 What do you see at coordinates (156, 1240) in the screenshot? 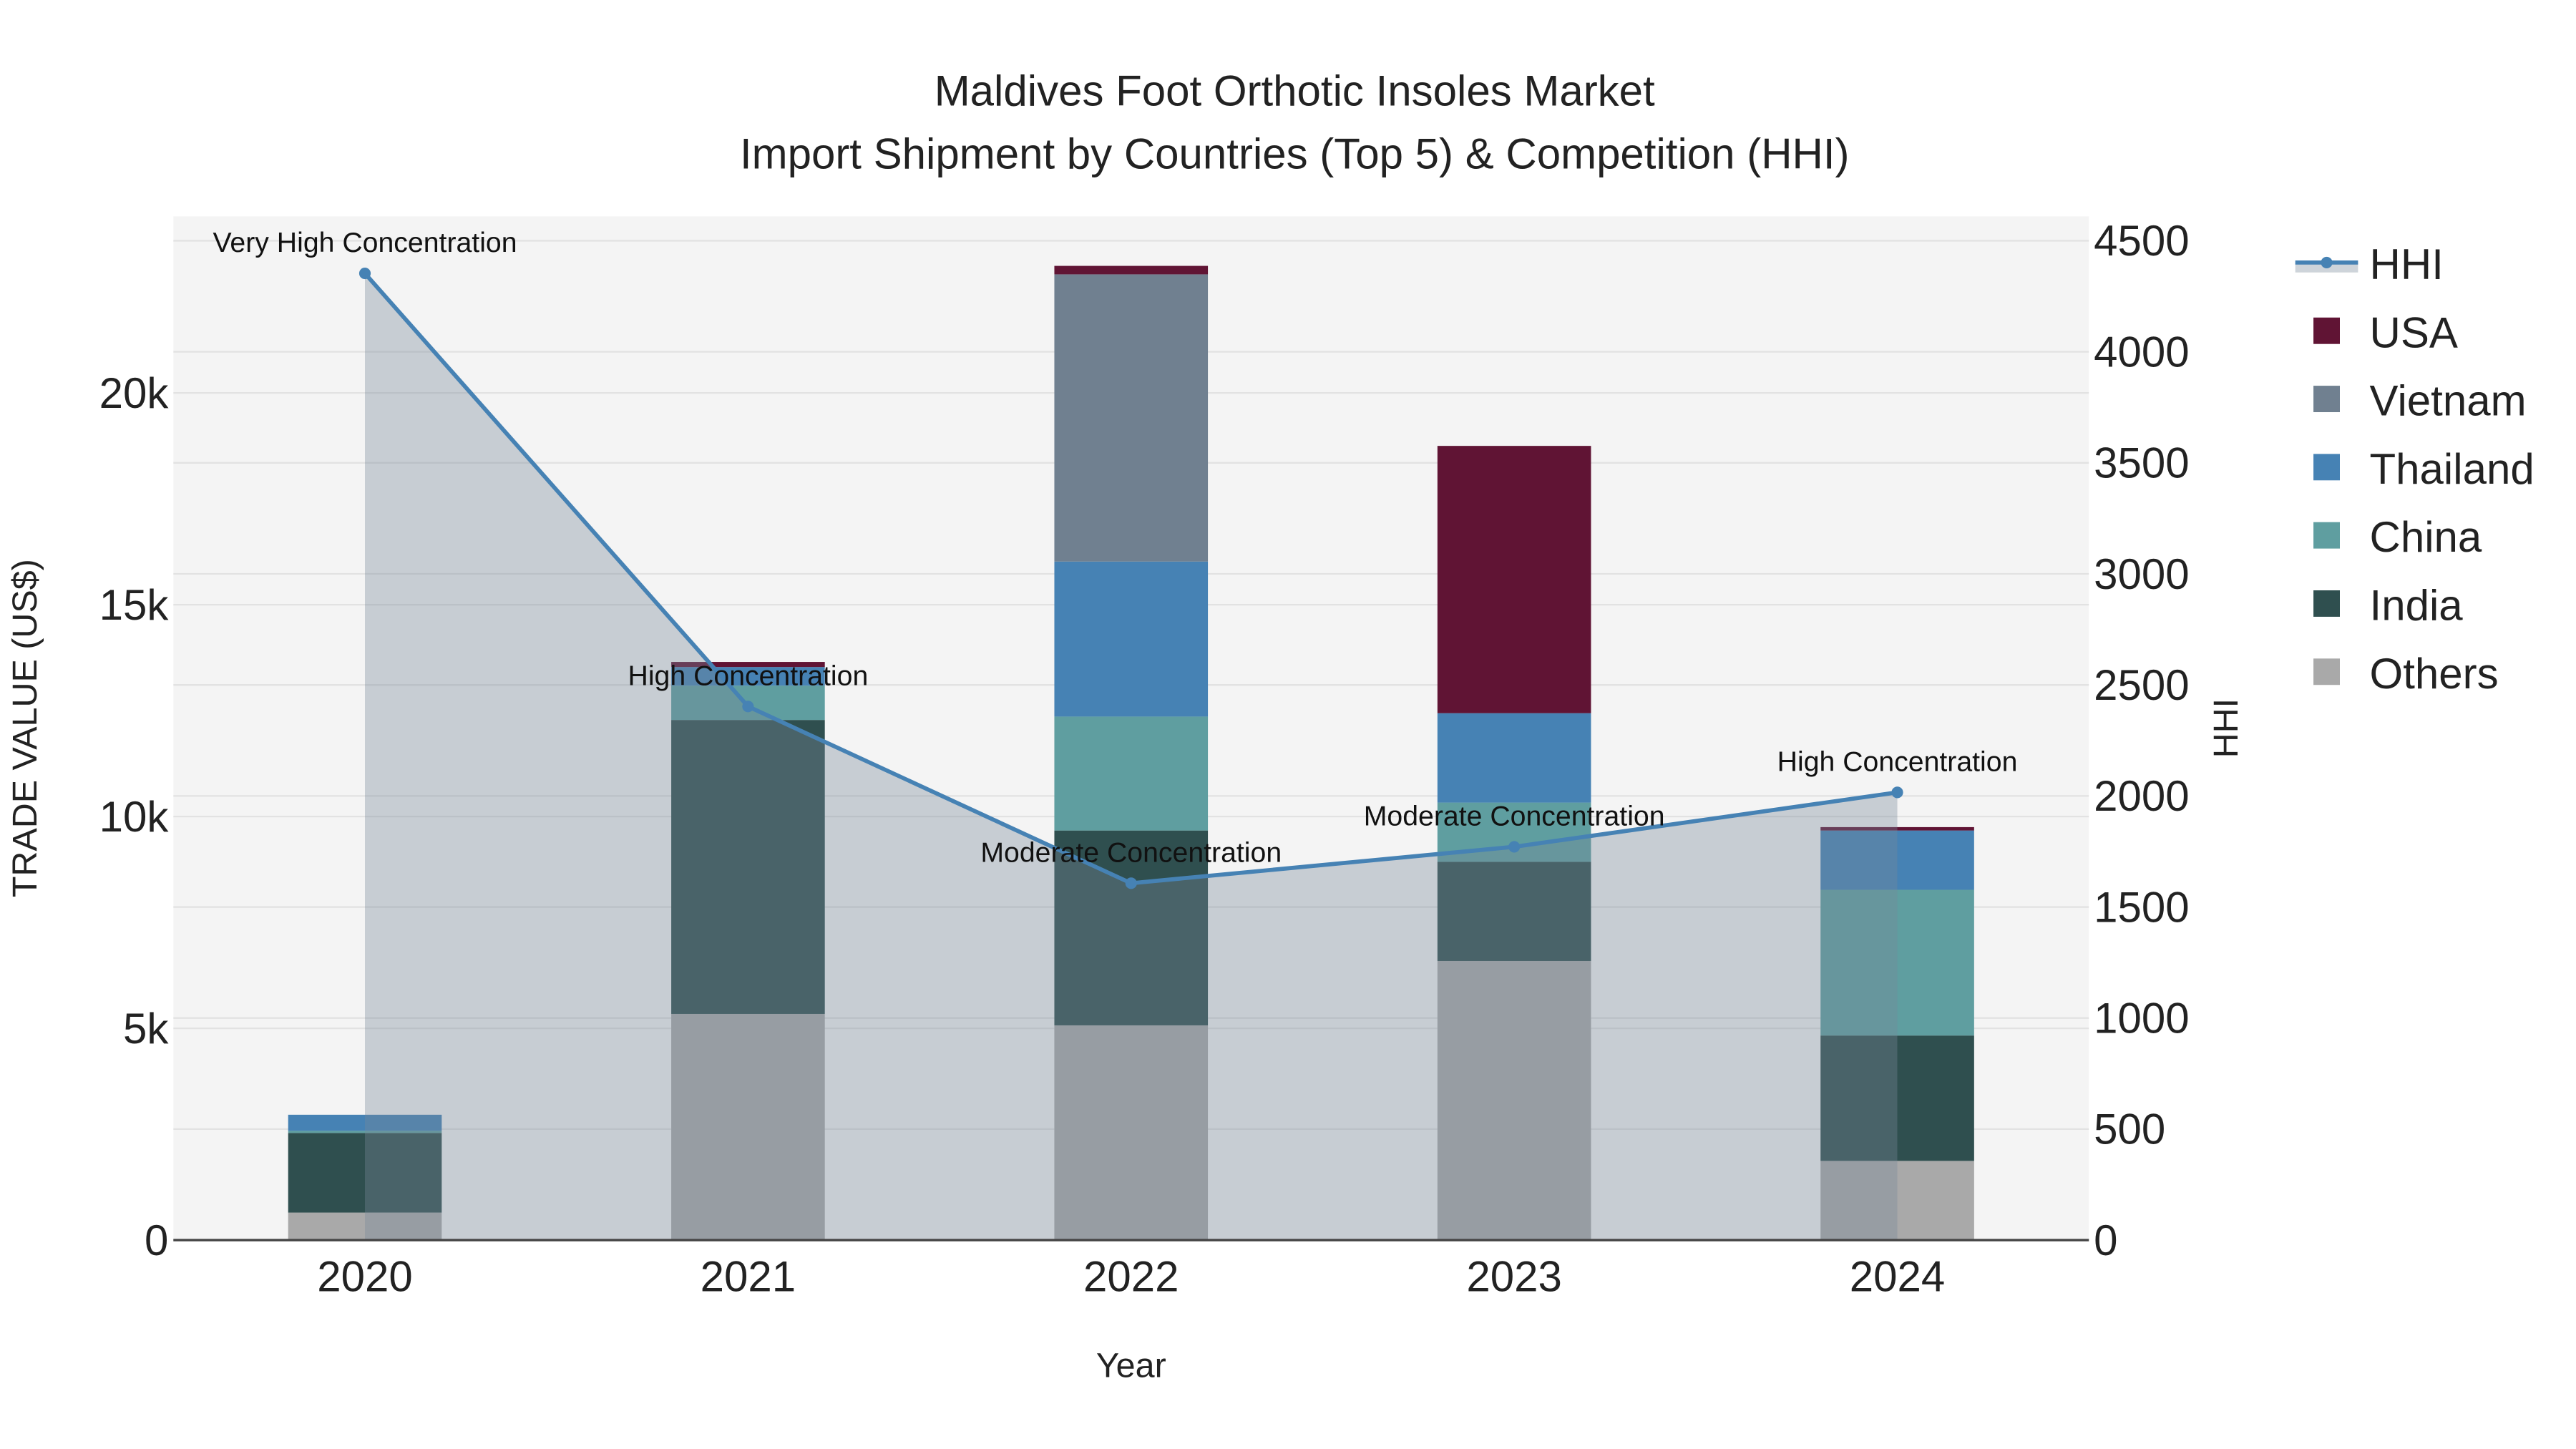
I see `y-tick-label: 0` at bounding box center [156, 1240].